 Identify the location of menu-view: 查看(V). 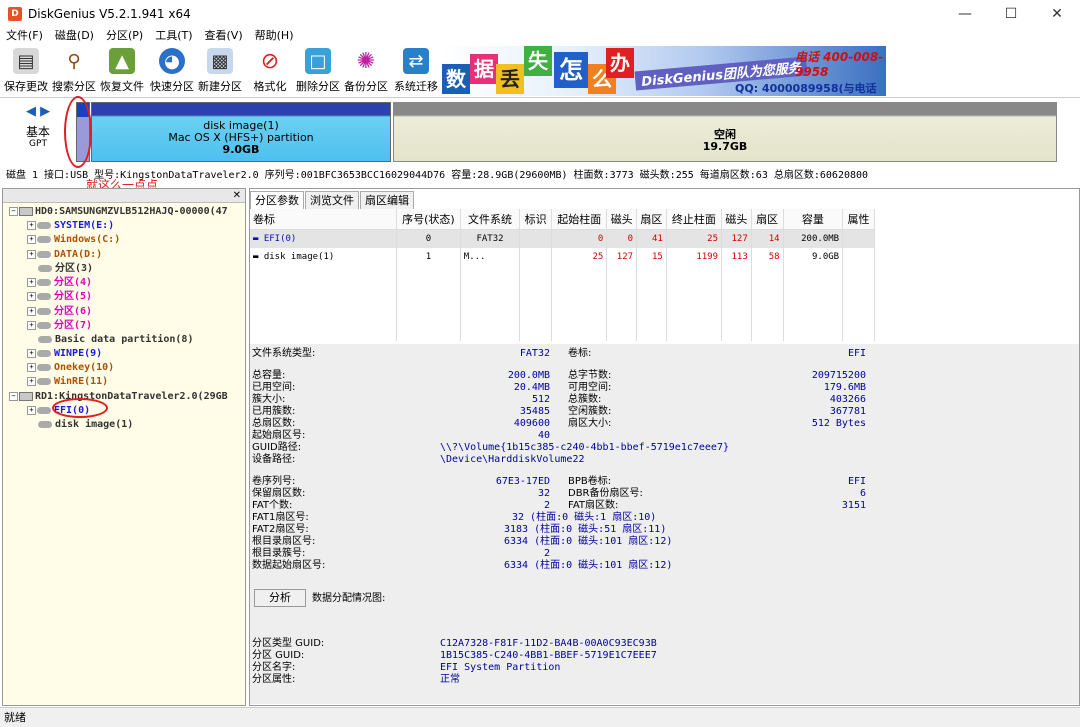
(224, 36).